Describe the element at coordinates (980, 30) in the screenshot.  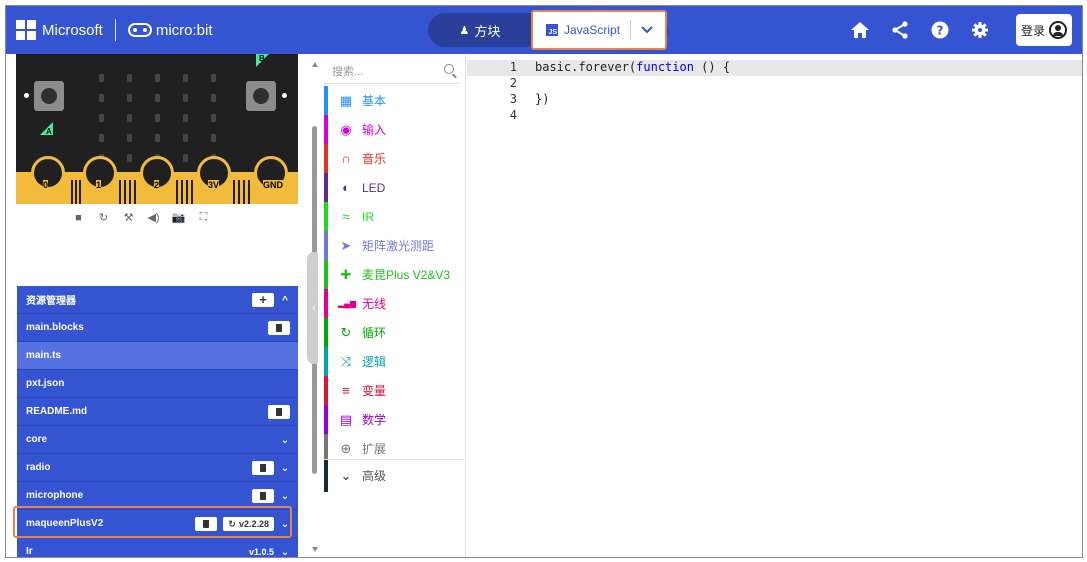
I see `settings-button` at that location.